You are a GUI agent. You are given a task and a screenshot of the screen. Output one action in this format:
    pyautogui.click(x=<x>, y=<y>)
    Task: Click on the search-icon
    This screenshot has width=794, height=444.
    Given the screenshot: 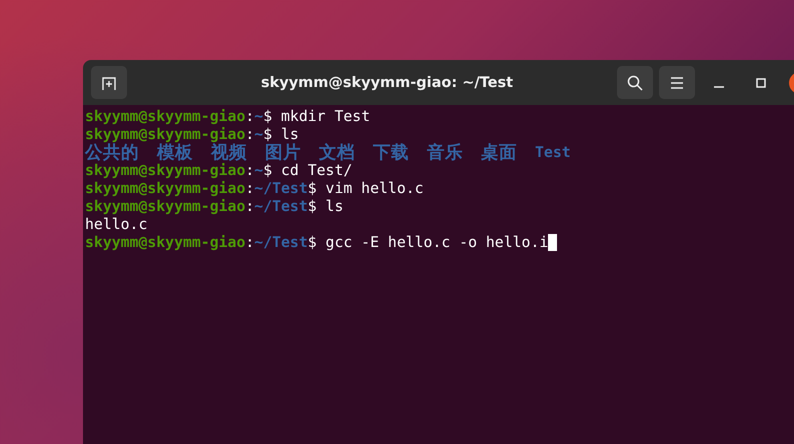 What is the action you would take?
    pyautogui.click(x=635, y=82)
    